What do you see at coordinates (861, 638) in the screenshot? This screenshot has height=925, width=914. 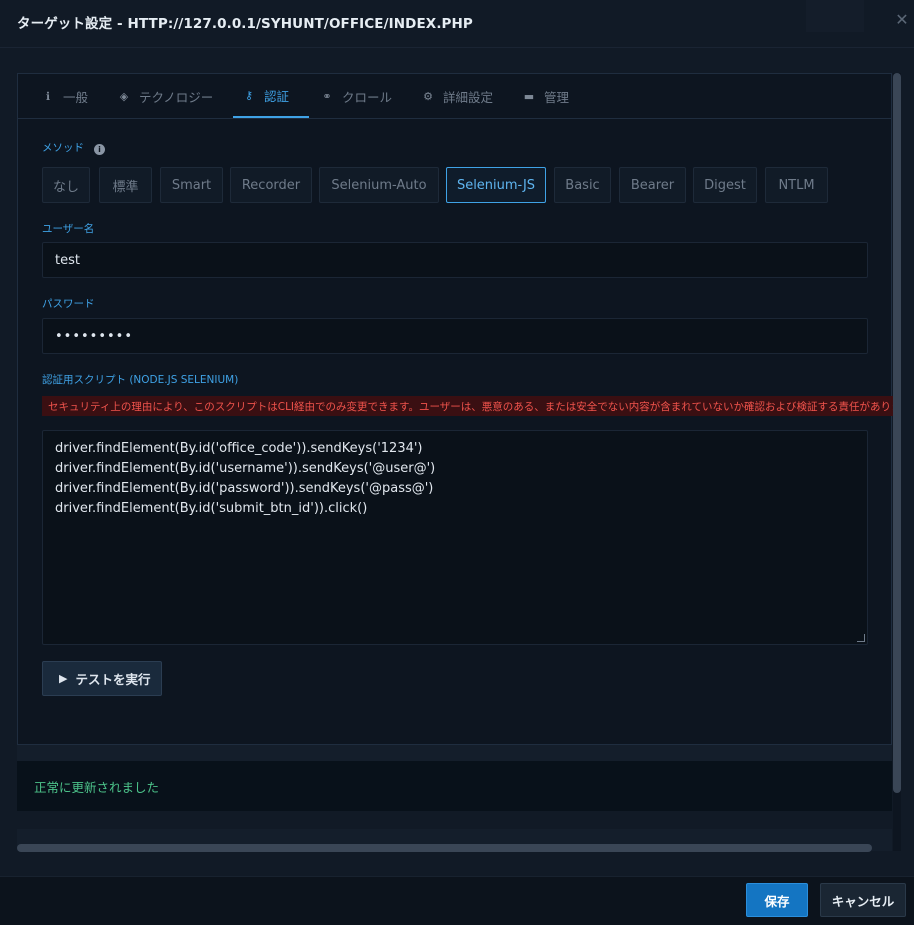 I see `resize-grip-icon` at bounding box center [861, 638].